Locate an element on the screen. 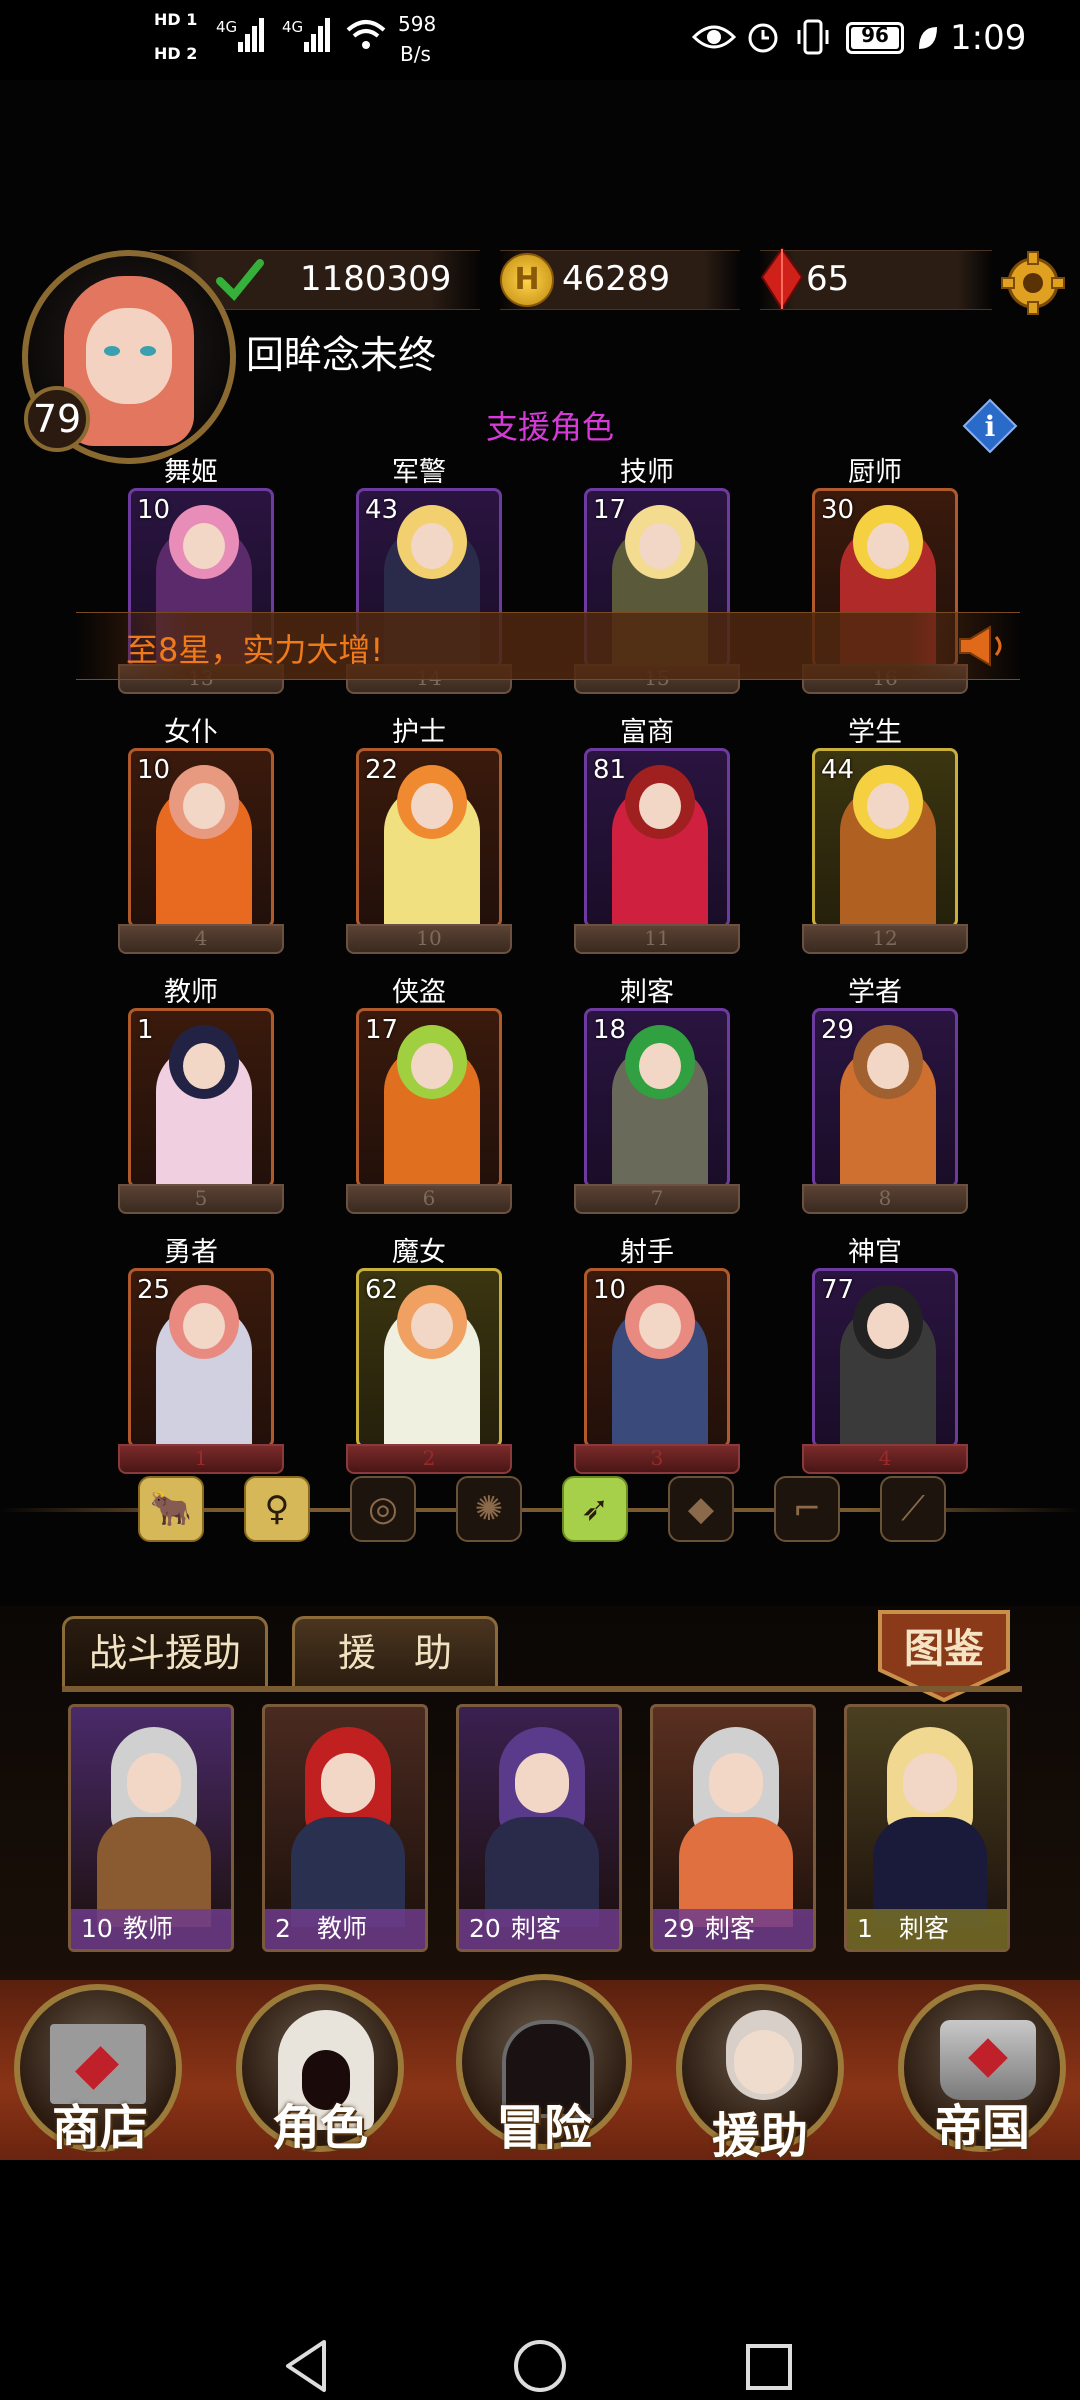 The image size is (1080, 2400). role-slot-plate: 11 is located at coordinates (657, 939).